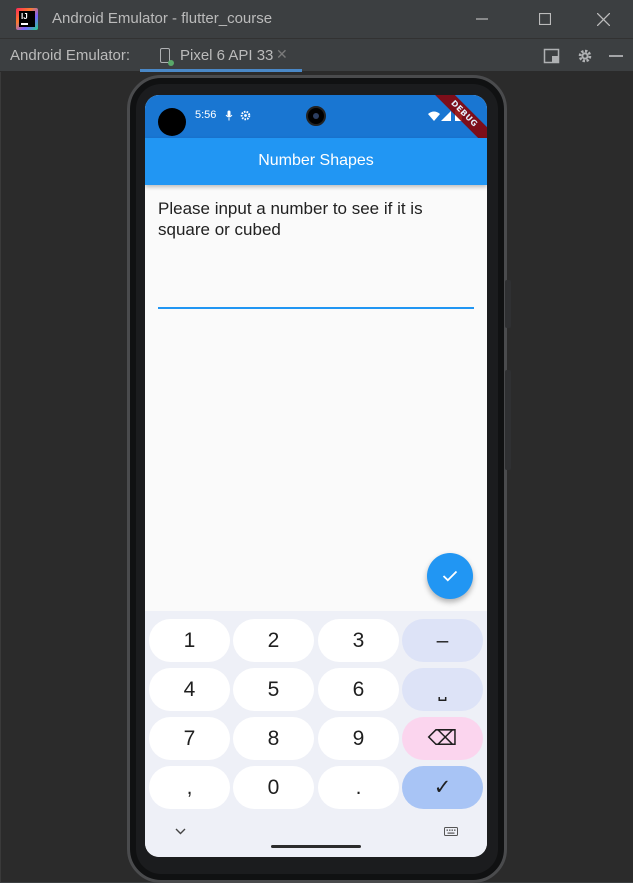  What do you see at coordinates (442, 640) in the screenshot?
I see `key-minus: –` at bounding box center [442, 640].